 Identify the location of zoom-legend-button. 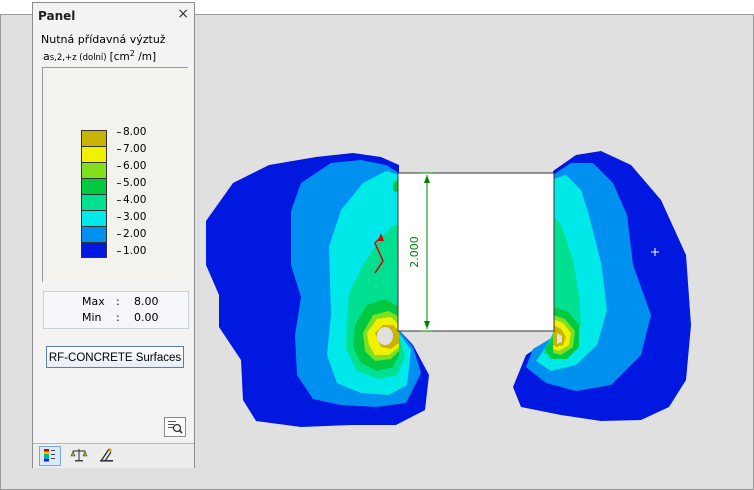
(175, 427).